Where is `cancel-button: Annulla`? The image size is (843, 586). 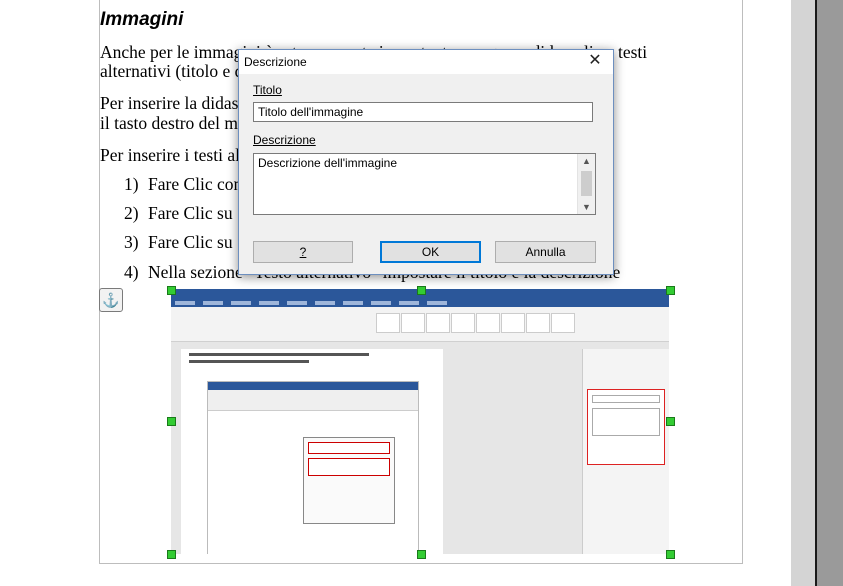 cancel-button: Annulla is located at coordinates (545, 252).